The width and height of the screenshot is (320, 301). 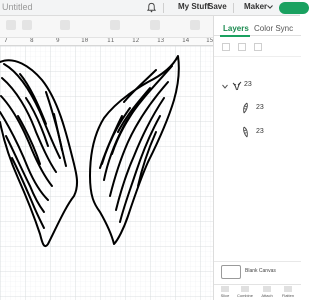 I want to click on layer-group-row: 23, so click(x=257, y=88).